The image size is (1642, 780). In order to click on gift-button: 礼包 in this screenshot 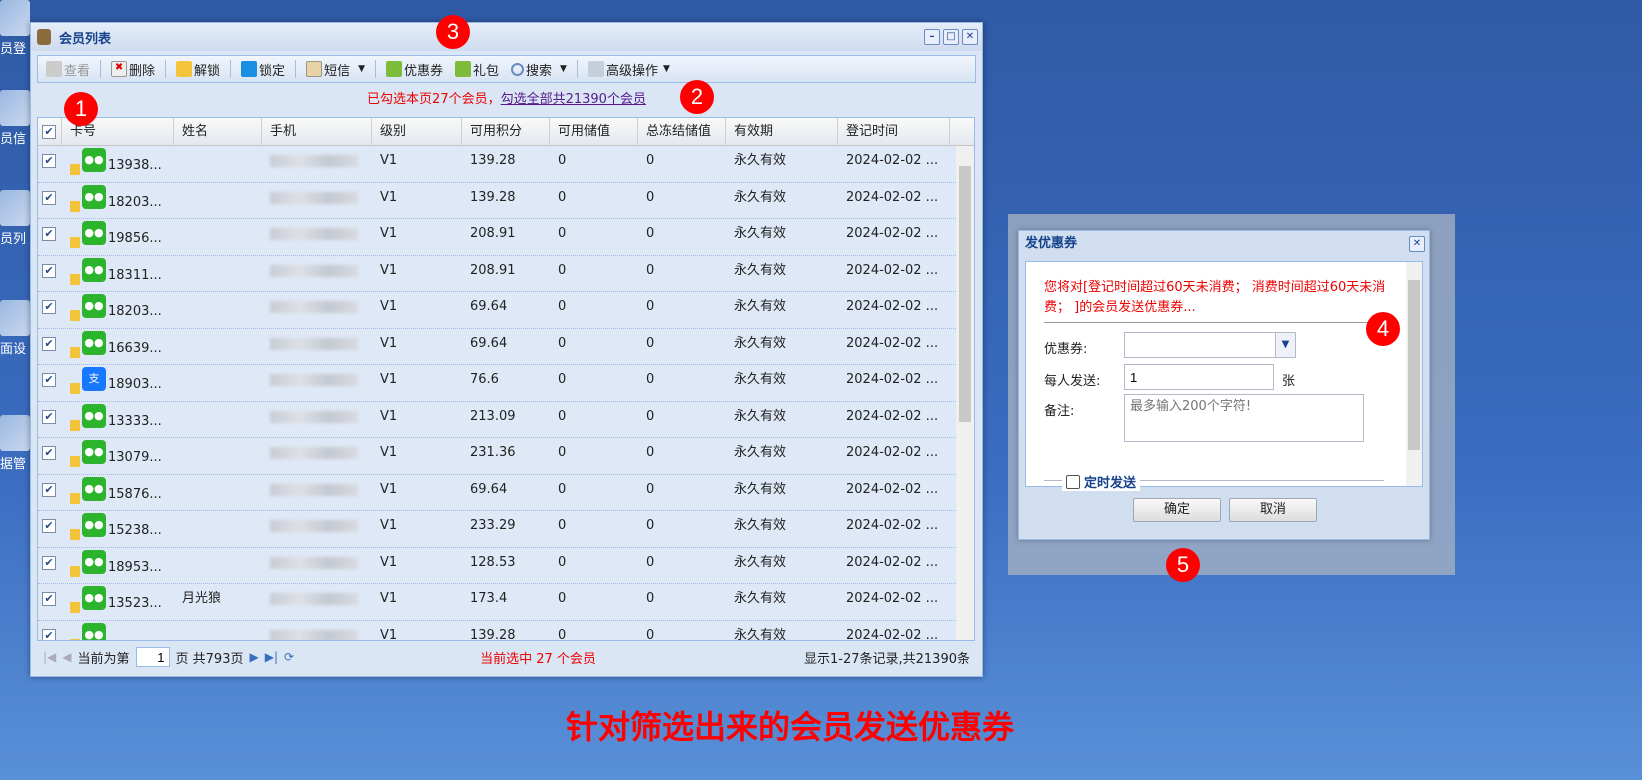, I will do `click(477, 69)`.